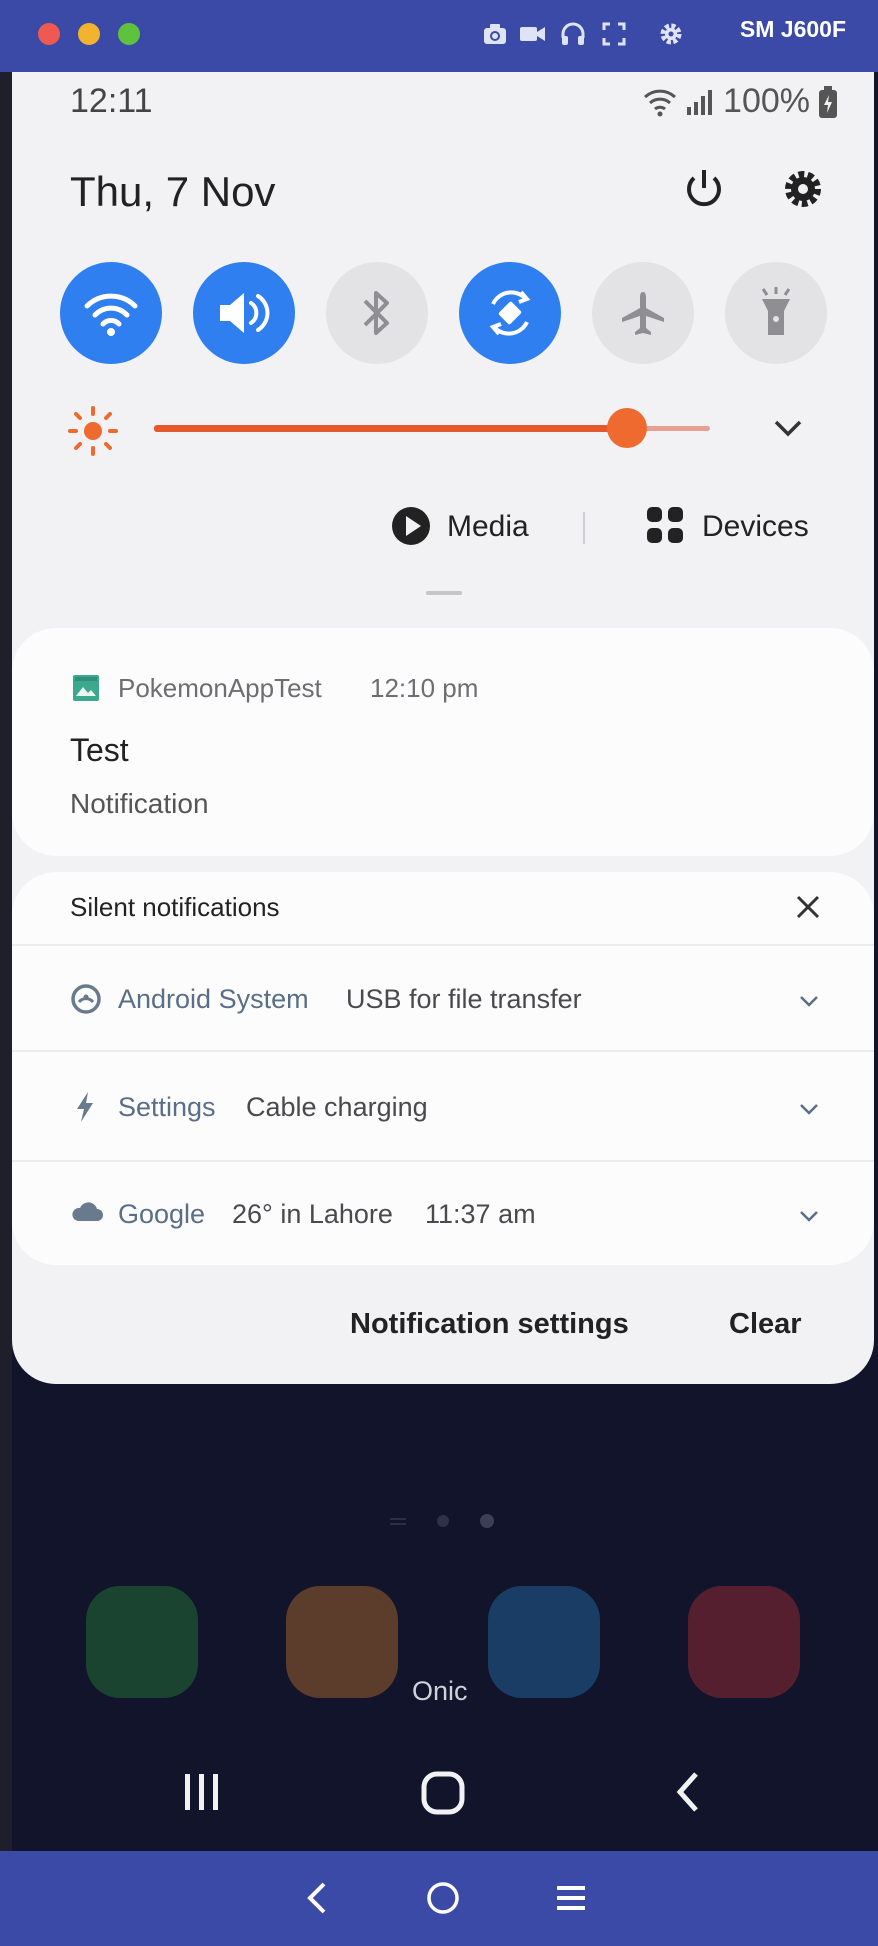  I want to click on home-circle-icon, so click(443, 1898).